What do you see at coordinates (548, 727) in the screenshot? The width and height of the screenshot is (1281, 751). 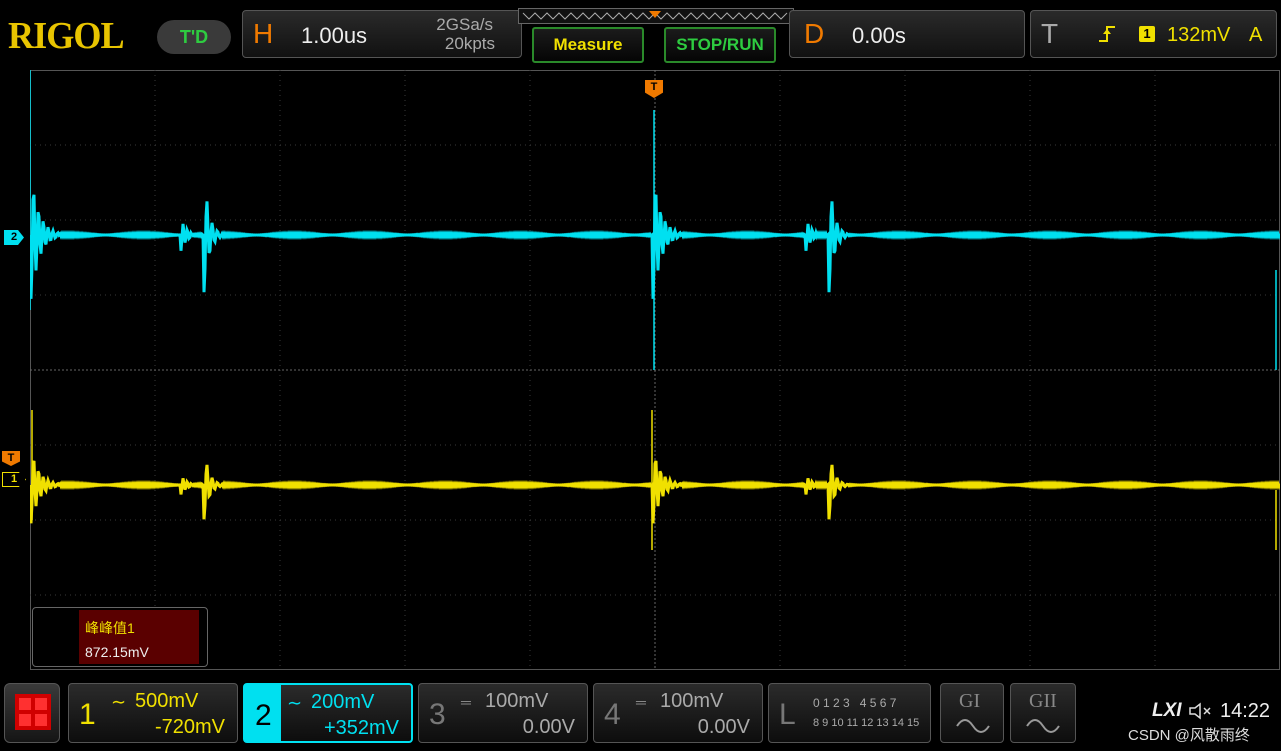 I see `channel-3-offset: 0.00V` at bounding box center [548, 727].